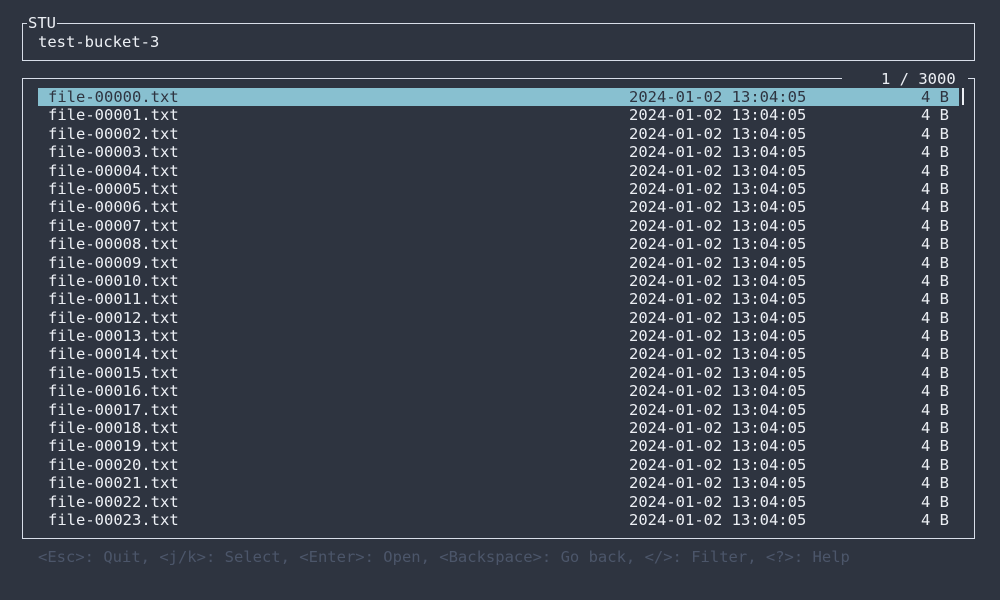 The width and height of the screenshot is (1000, 600). I want to click on list-item: file-00020.txt 2024-01-02 13:04:05 4 B, so click(498, 465).